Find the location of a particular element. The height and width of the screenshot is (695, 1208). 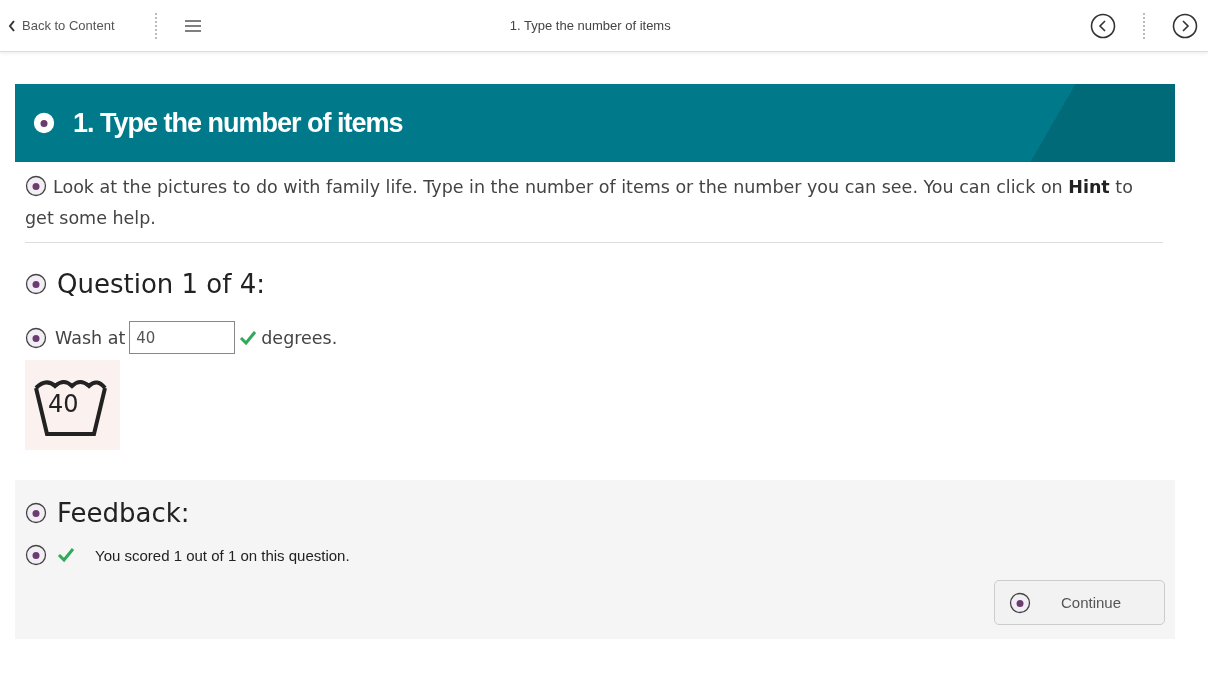

question-text: Wash at is located at coordinates (90, 337).